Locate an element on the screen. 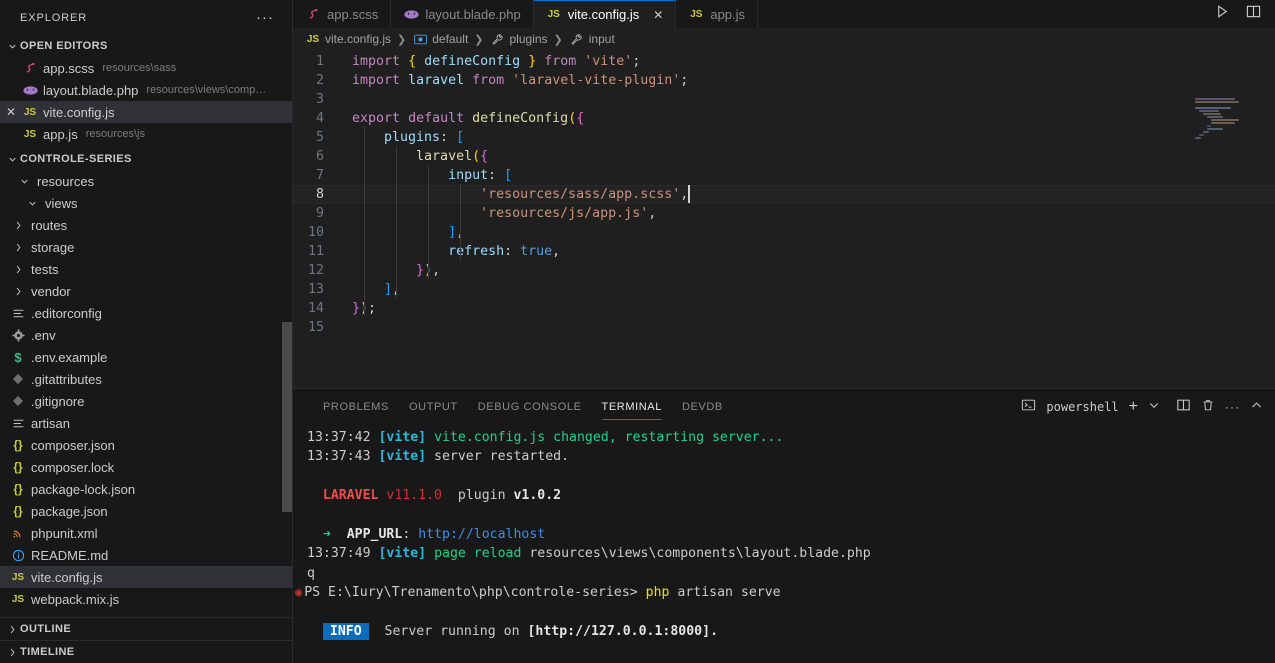 The image size is (1275, 663). outline-section: OUTLINE is located at coordinates (146, 628).